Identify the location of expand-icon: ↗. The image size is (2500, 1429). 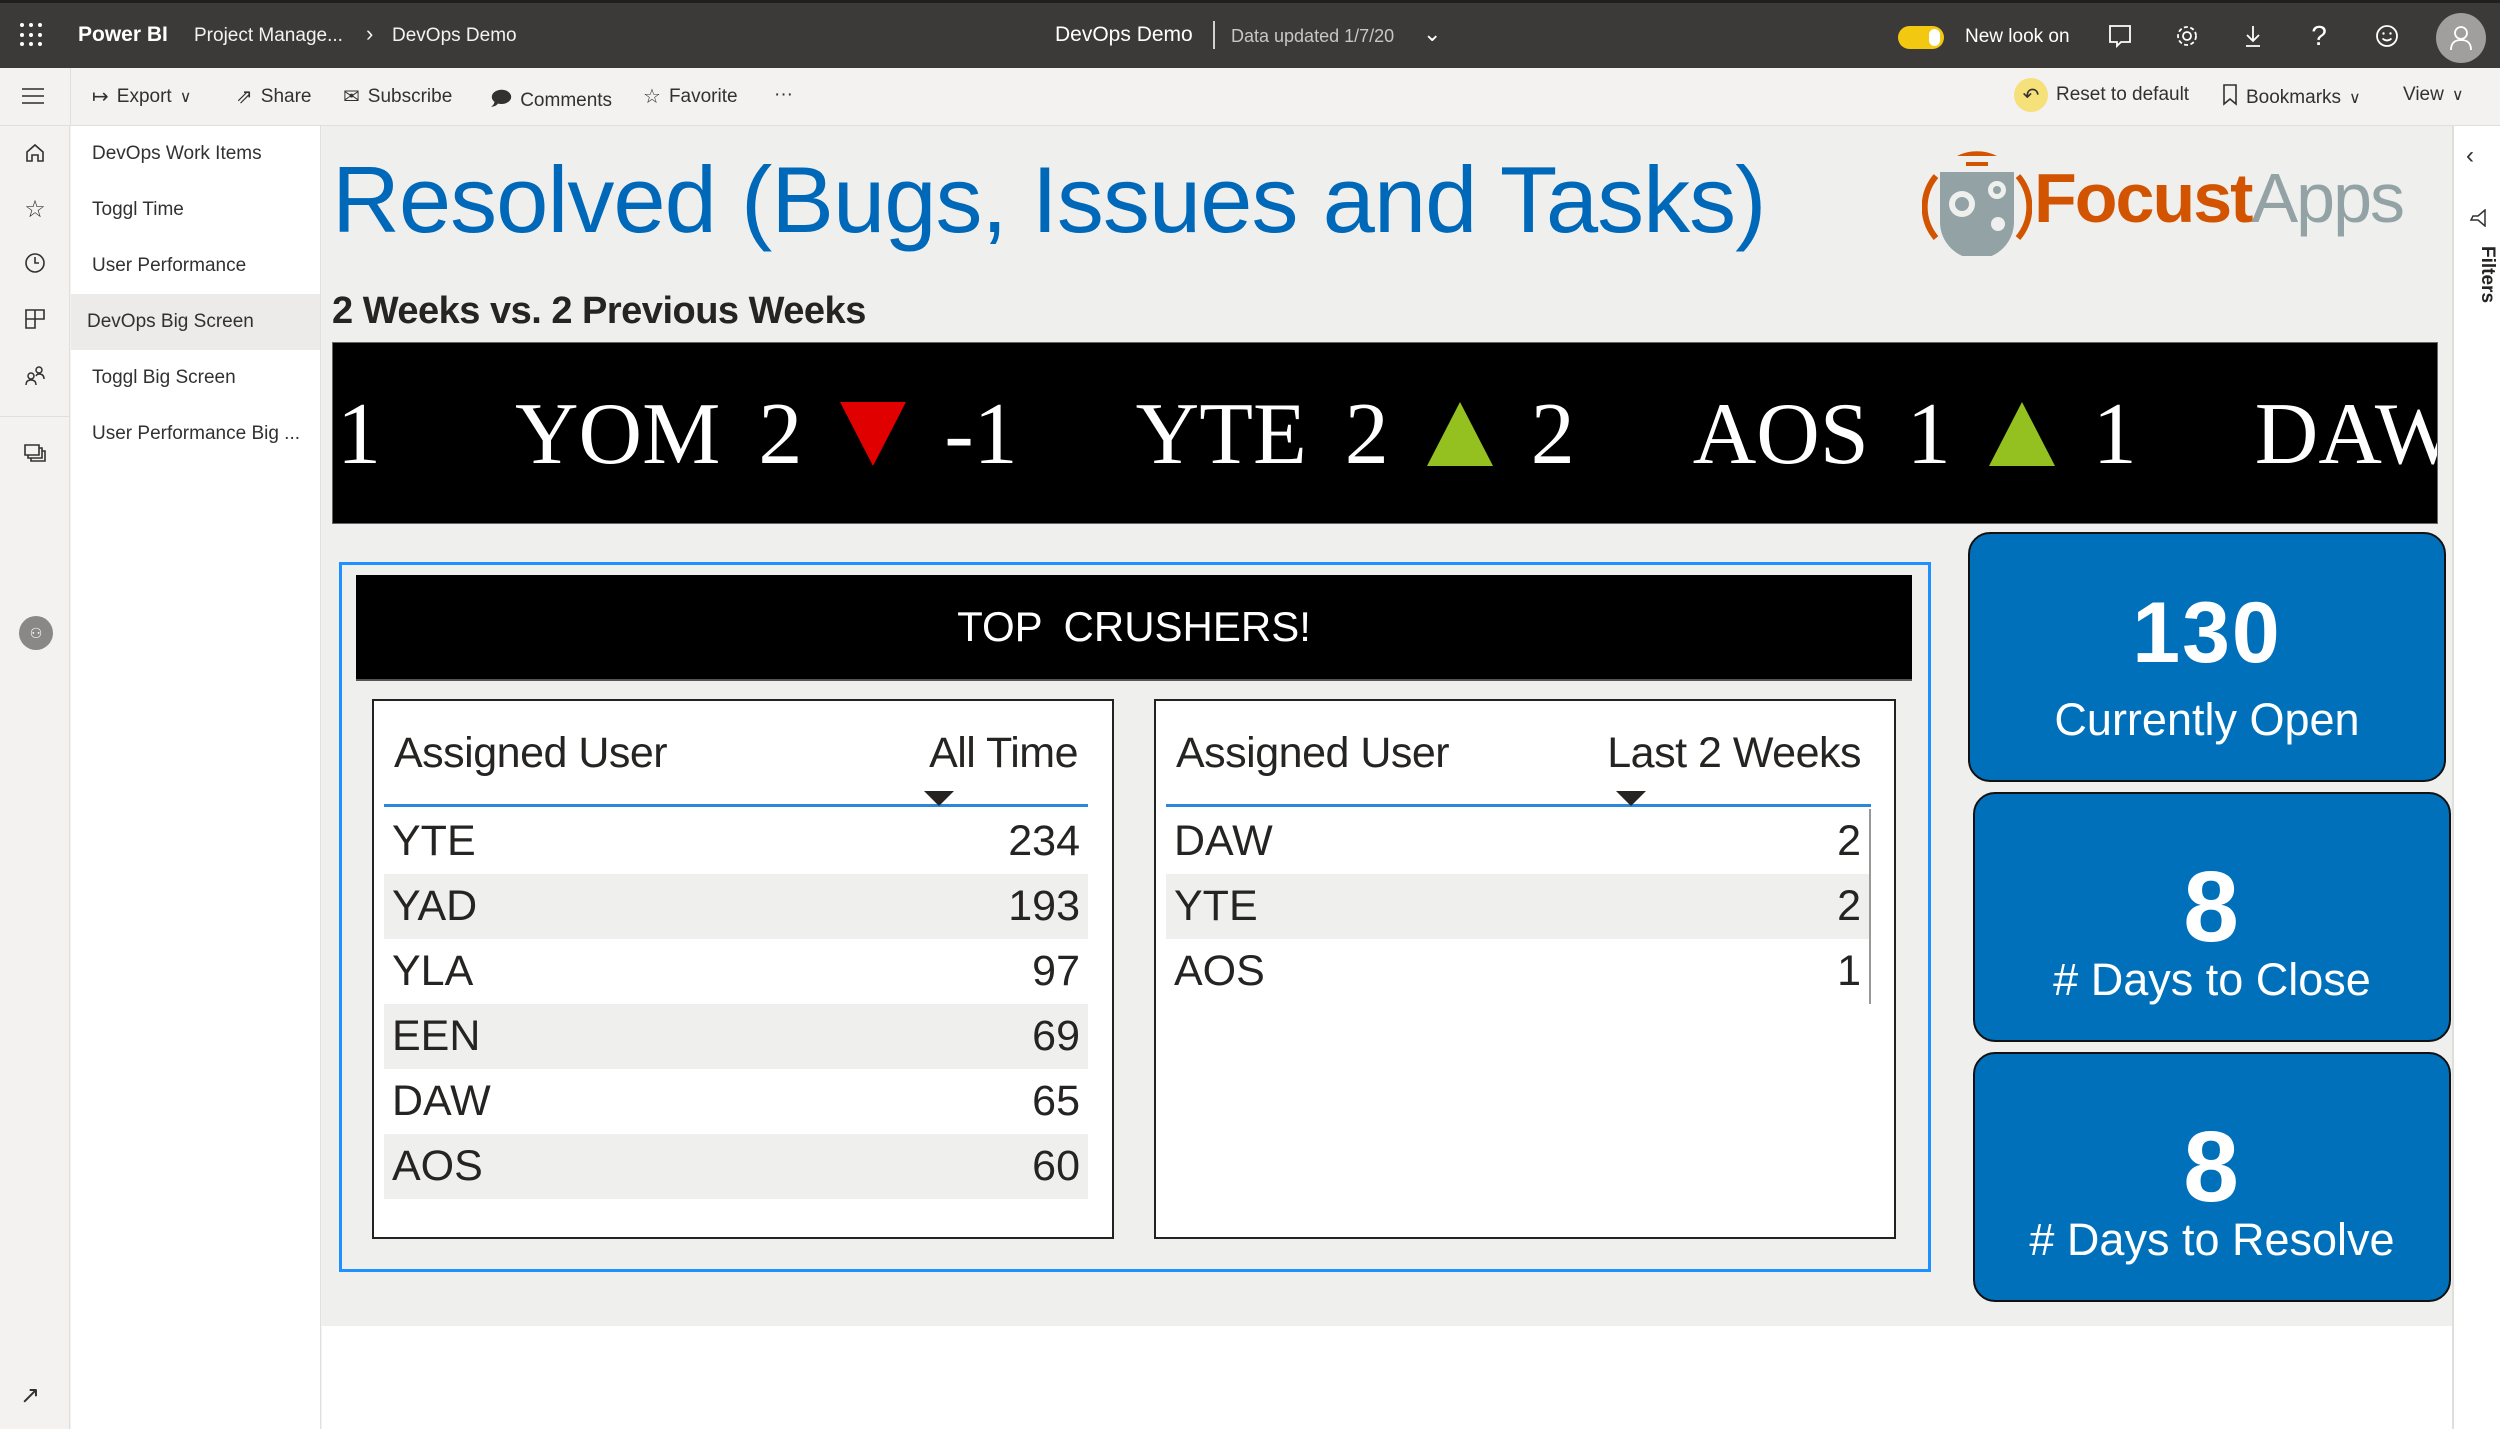
(30, 1395).